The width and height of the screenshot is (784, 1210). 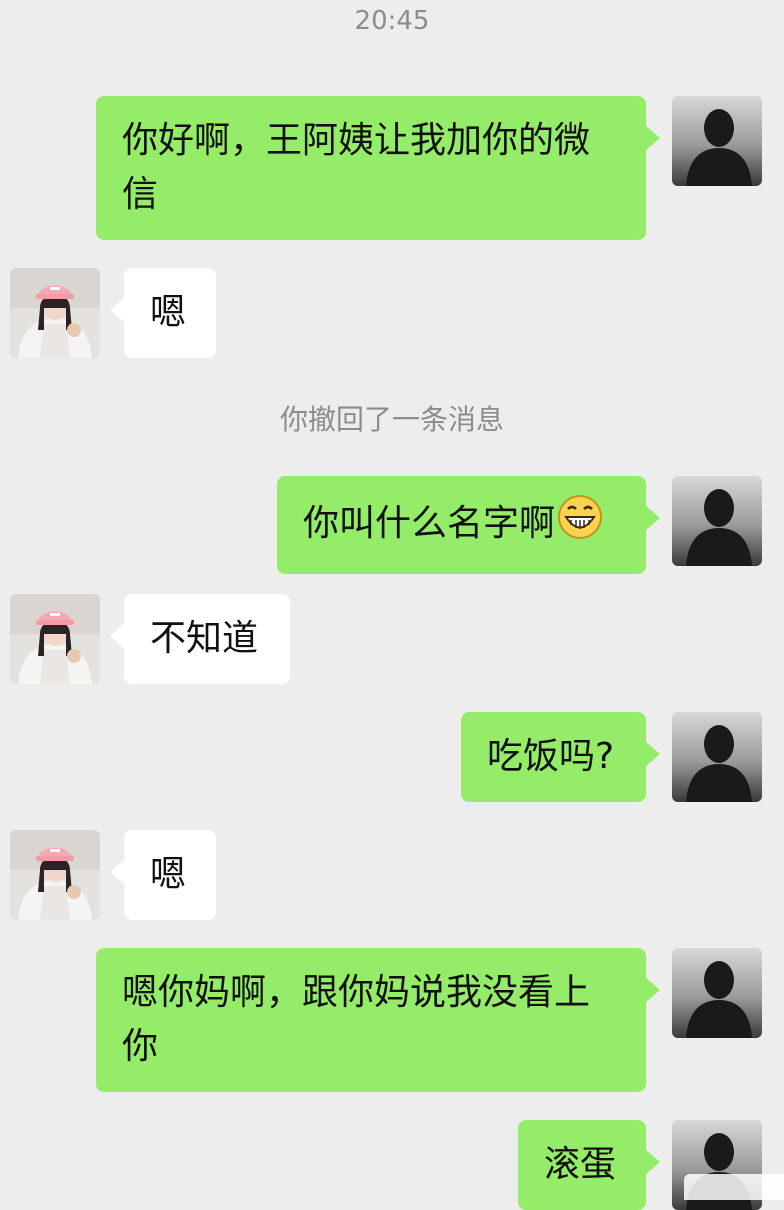 I want to click on message-timestamp: 20:45, so click(x=392, y=21).